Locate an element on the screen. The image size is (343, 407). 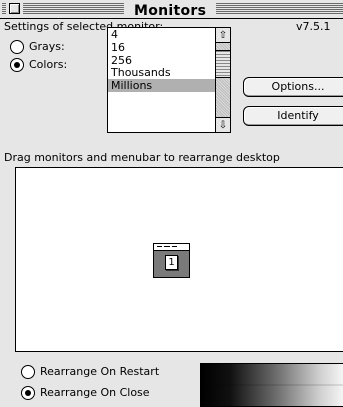
gray-ramp-sample is located at coordinates (271, 385).